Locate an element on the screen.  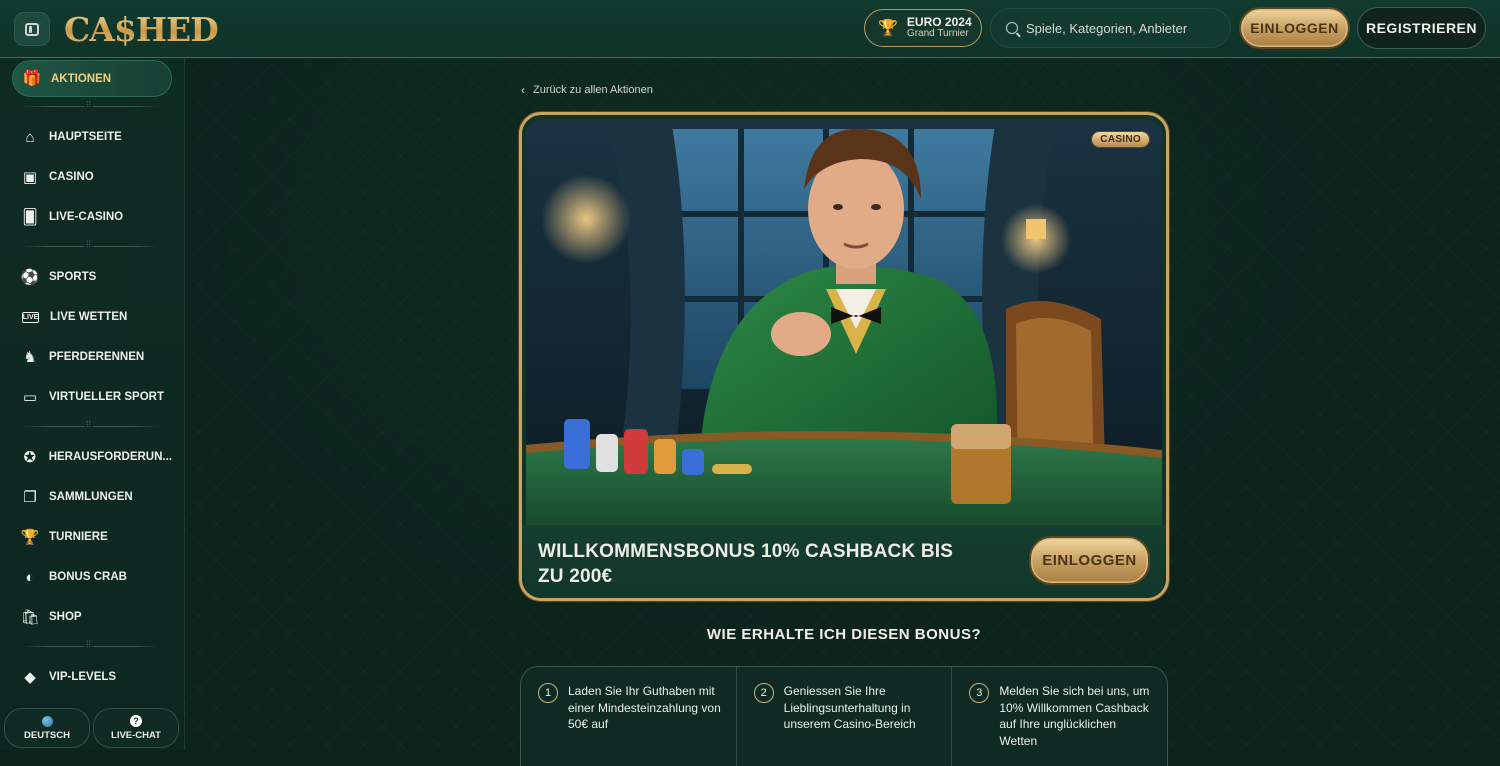
sidebar-item-live-casino: 🂠 LIVE-CASINO is located at coordinates (97, 217).